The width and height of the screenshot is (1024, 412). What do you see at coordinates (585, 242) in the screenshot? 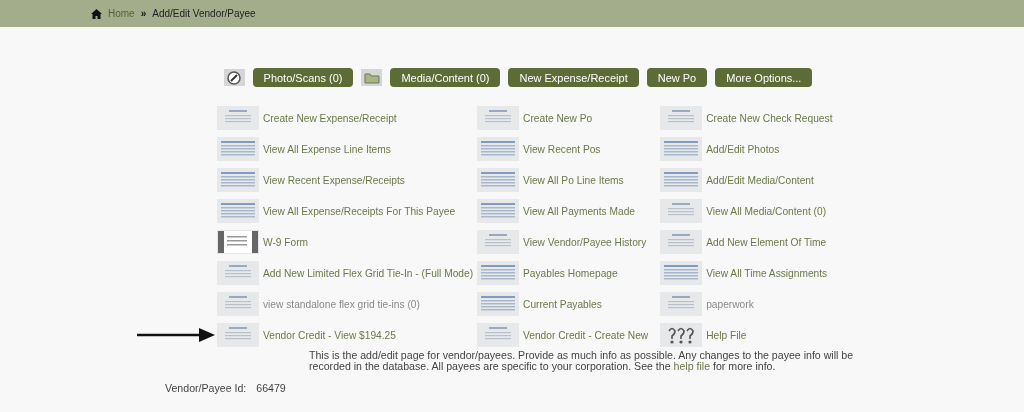
I see `menu-link: View Vendor/Payee History` at bounding box center [585, 242].